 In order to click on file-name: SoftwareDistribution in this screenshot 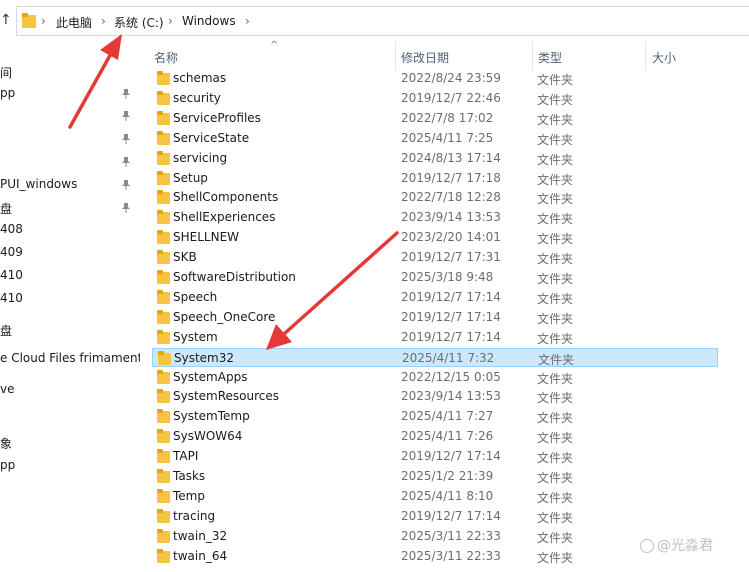, I will do `click(234, 277)`.